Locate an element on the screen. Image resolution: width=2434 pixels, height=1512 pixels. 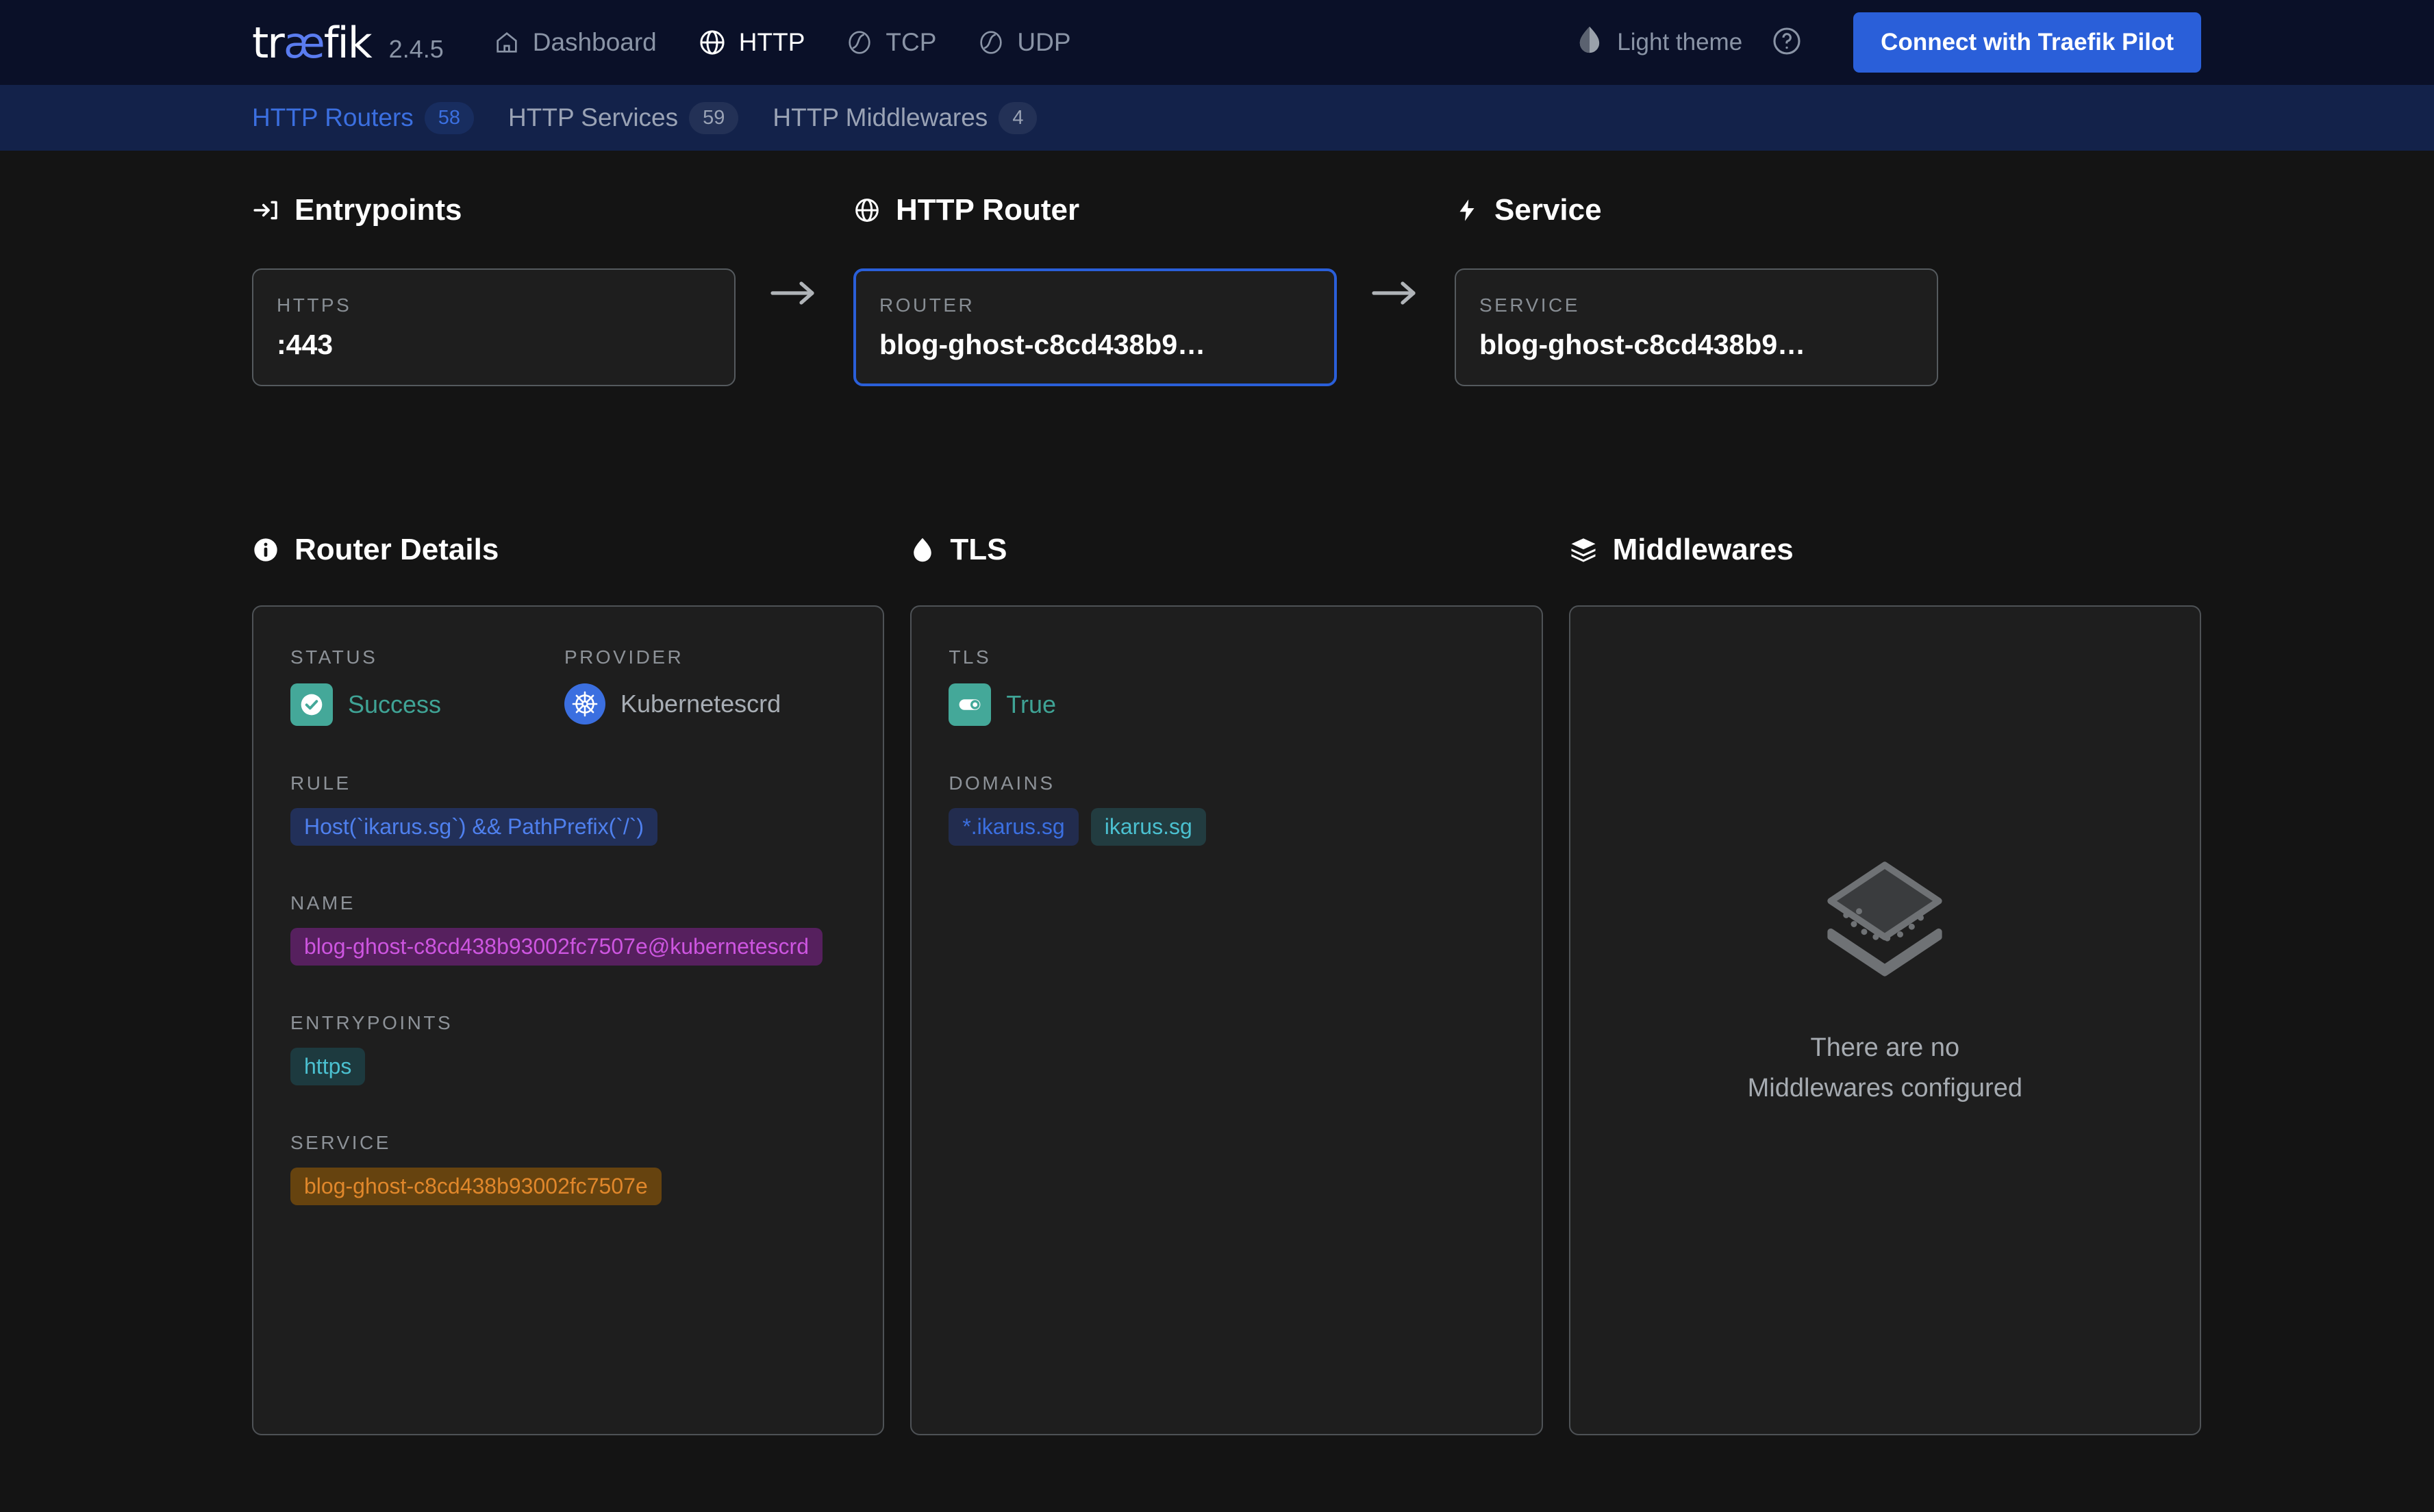
tab-count-http-services: 59 is located at coordinates (714, 117).